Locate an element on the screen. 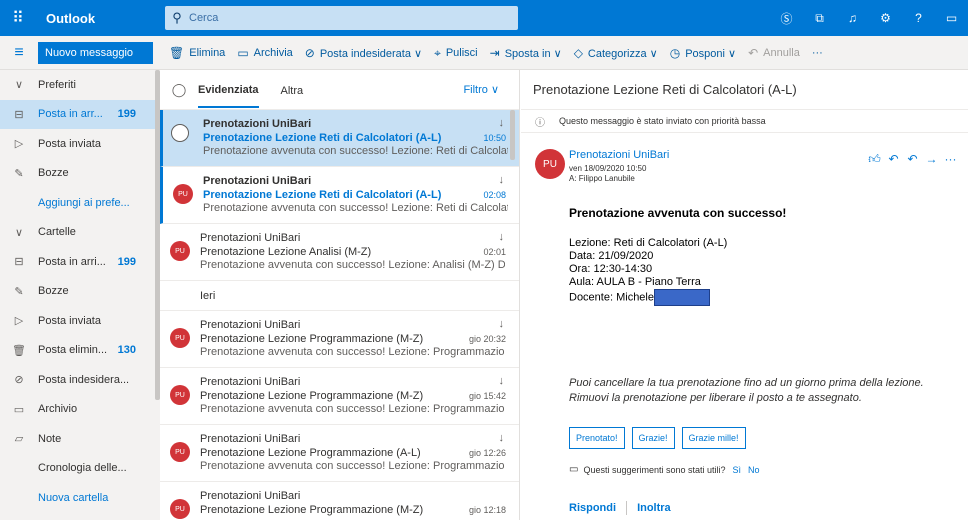 The height and width of the screenshot is (520, 968). reply-all-icon: ↶ is located at coordinates (912, 159).